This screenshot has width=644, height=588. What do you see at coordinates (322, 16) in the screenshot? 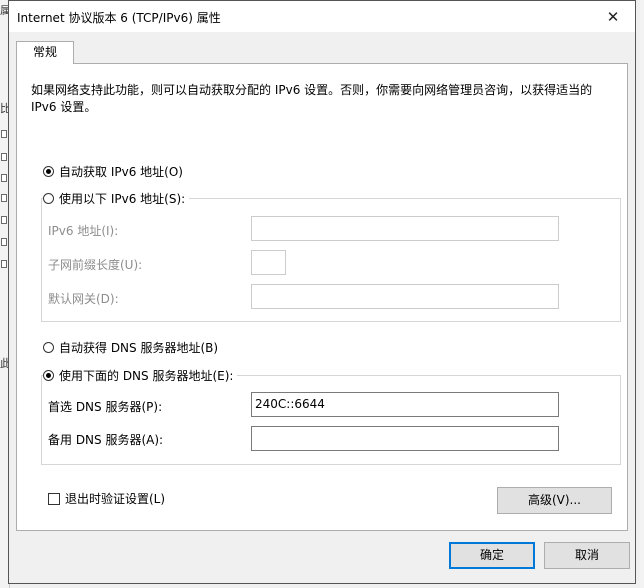
I see `title-bar: Internet 协议版本 6 (TCP/IPv6) 属性 ✕` at bounding box center [322, 16].